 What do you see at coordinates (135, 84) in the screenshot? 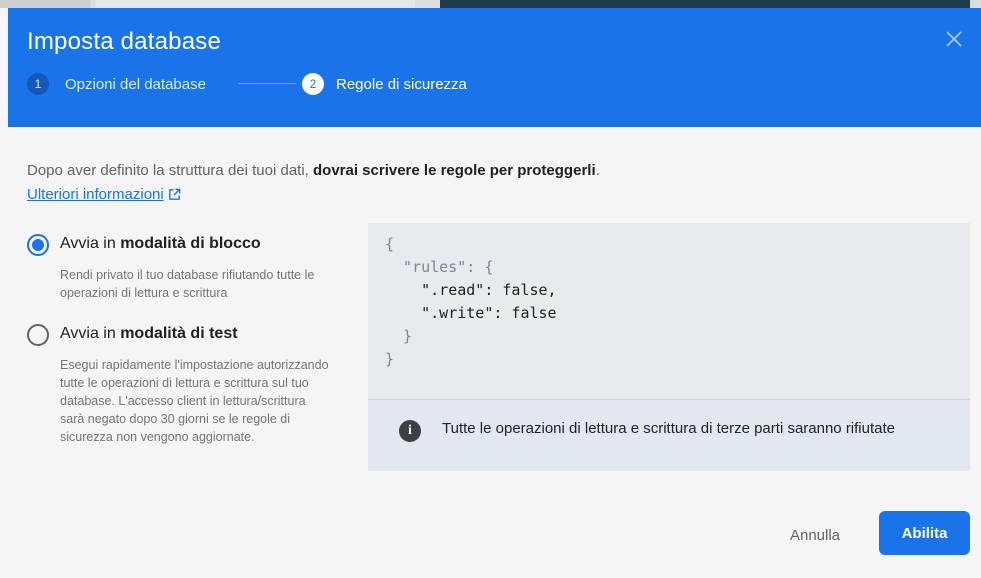
I see `step-label: Opzioni del database` at bounding box center [135, 84].